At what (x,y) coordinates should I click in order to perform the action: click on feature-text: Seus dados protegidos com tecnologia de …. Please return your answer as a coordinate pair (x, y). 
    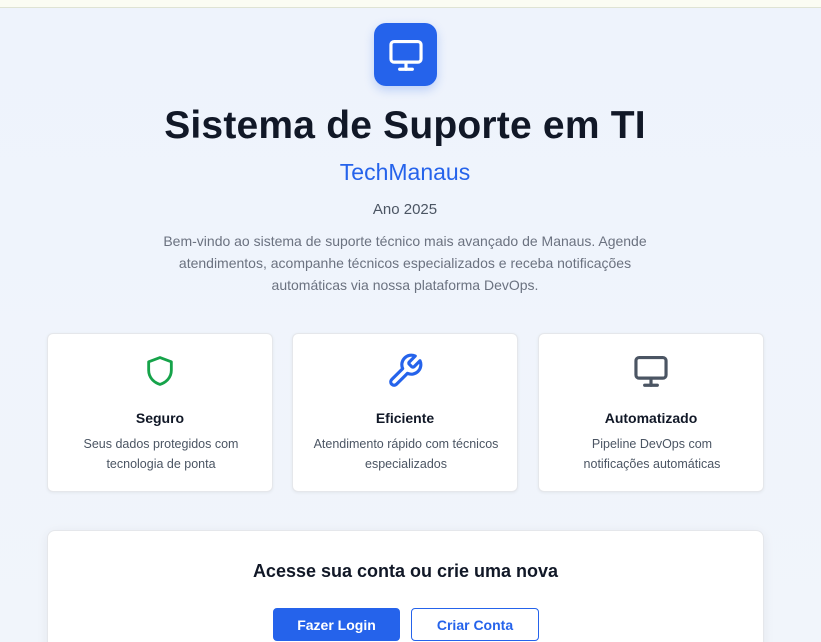
    Looking at the image, I should click on (161, 454).